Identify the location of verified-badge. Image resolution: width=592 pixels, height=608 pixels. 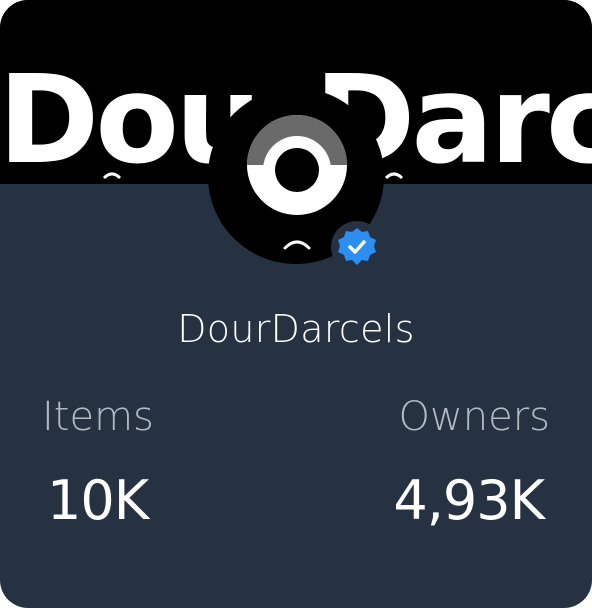
(357, 247).